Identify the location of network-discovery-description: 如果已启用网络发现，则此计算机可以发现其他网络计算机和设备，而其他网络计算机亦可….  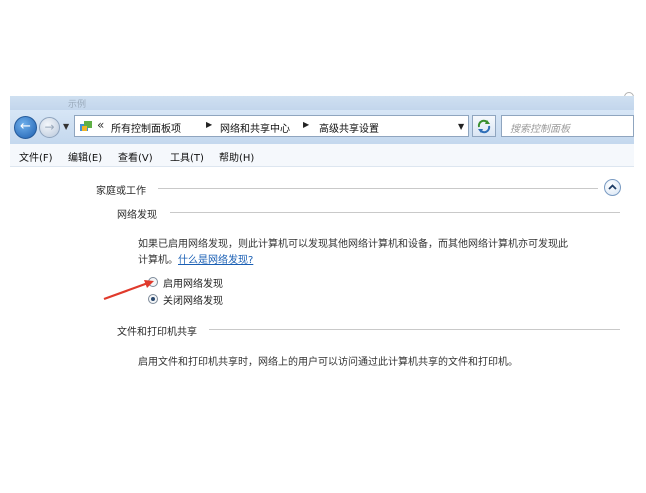
(353, 244).